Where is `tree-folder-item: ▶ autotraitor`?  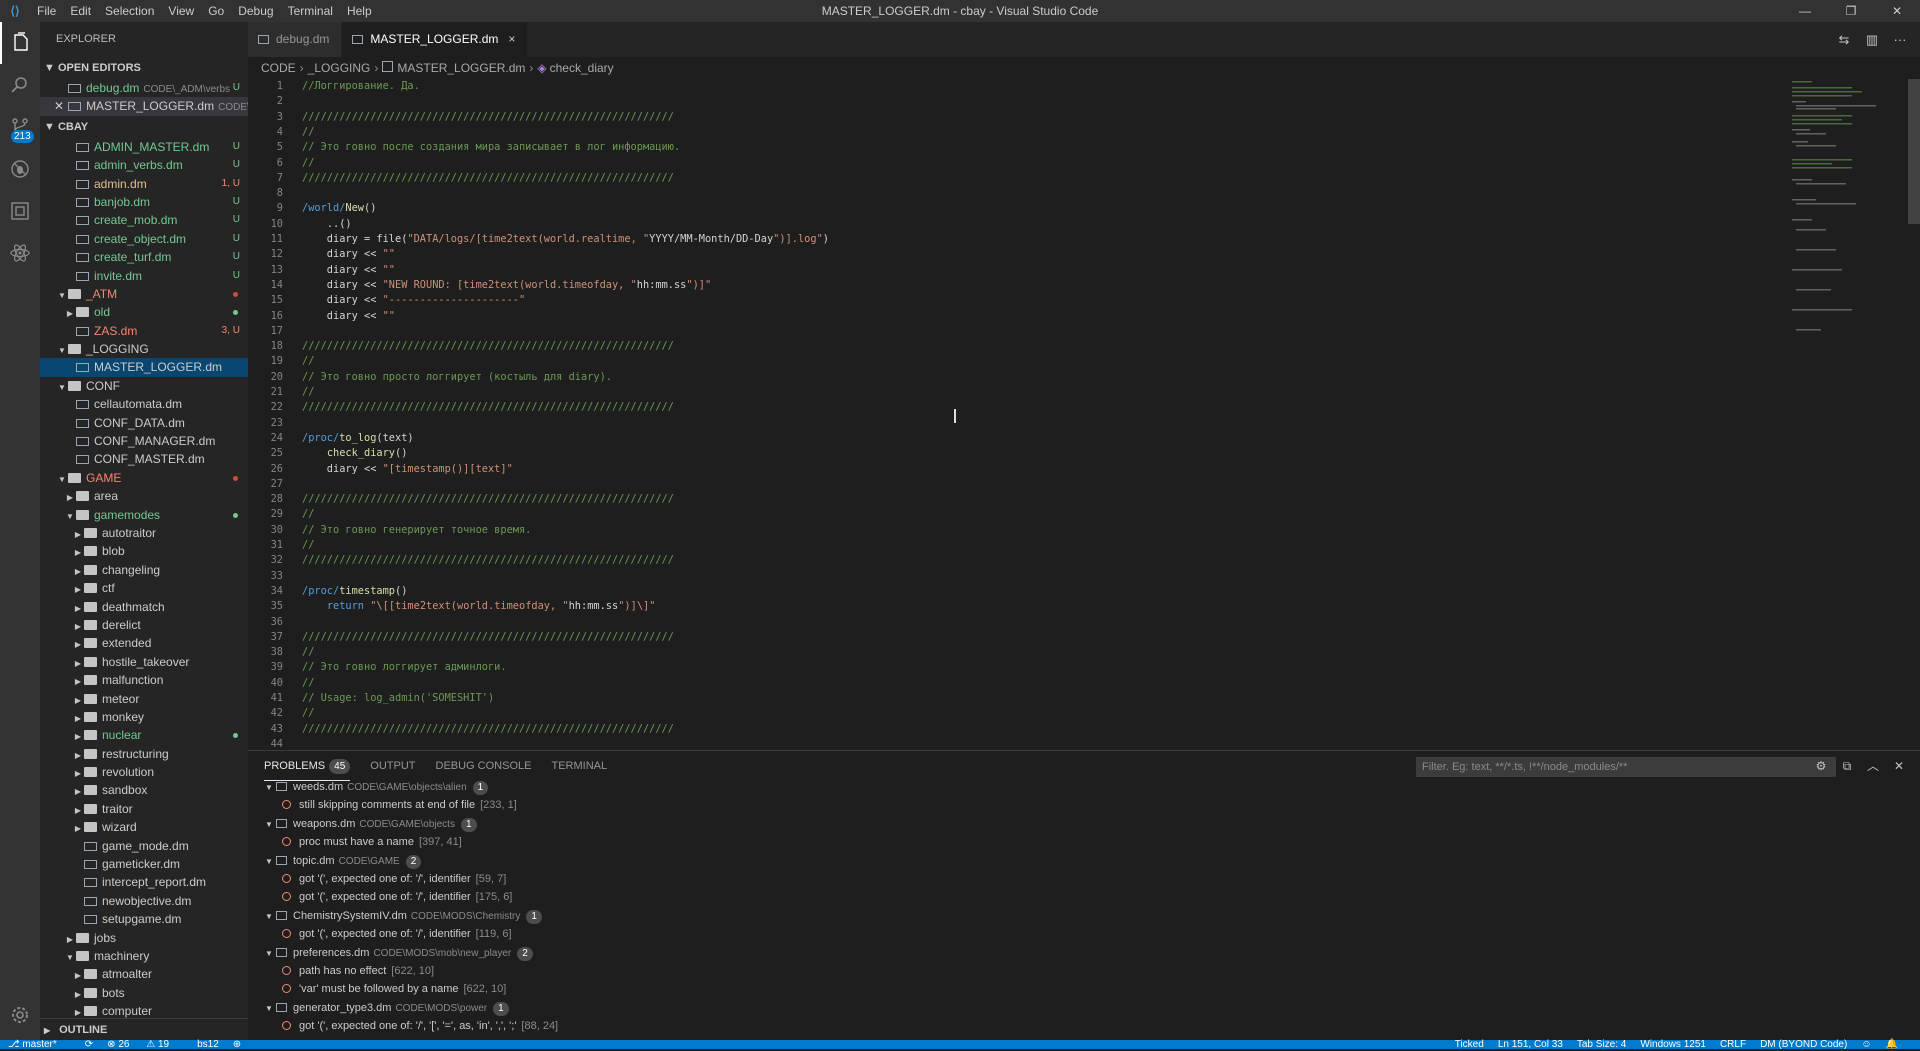
tree-folder-item: ▶ autotraitor is located at coordinates (144, 533).